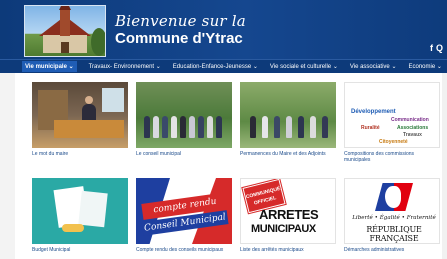  Describe the element at coordinates (393, 142) in the screenshot. I see `word-cloud-term: Citoyenneté` at that location.